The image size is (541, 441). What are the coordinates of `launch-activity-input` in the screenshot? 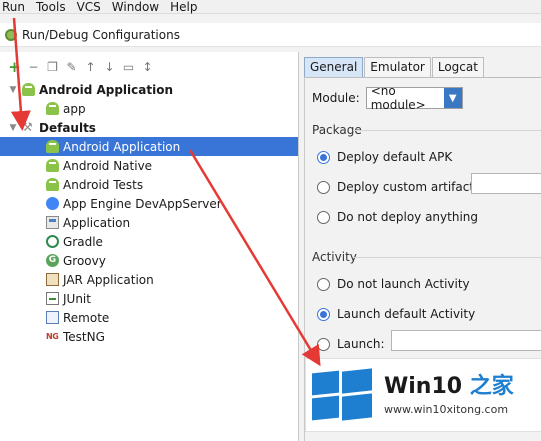 It's located at (466, 340).